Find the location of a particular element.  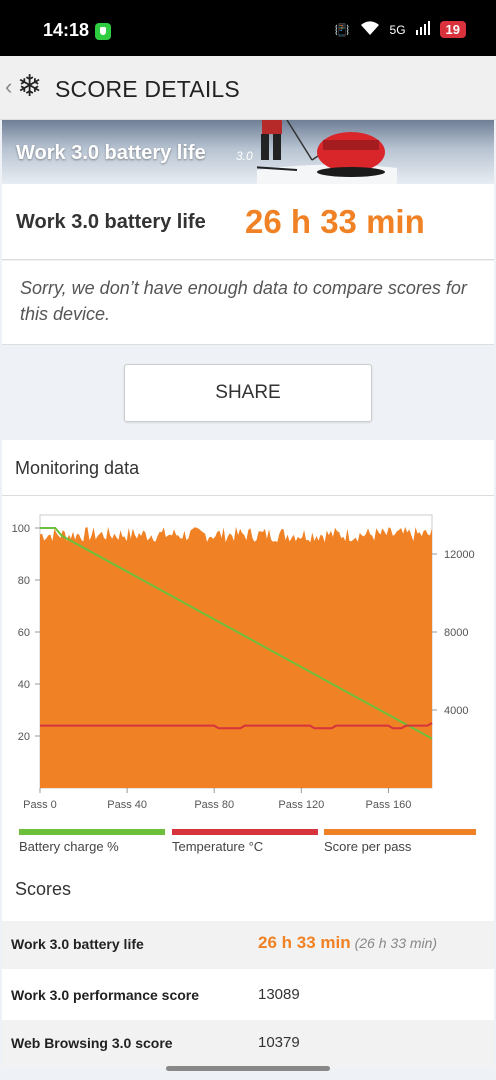

back-arrow-icon: ‹ is located at coordinates (8, 87).